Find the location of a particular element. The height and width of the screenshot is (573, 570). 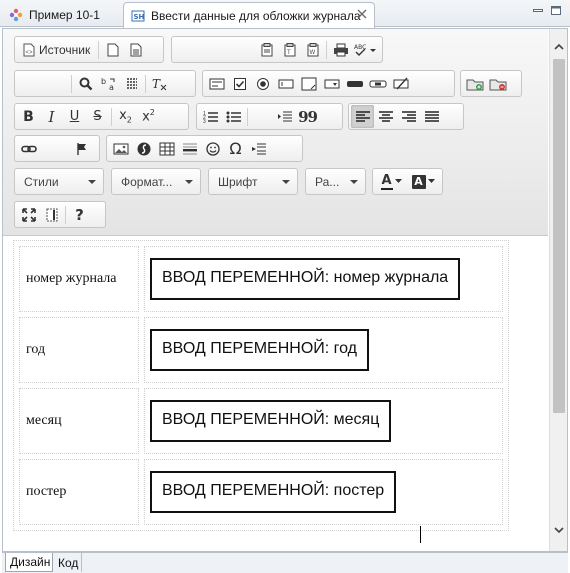

indent-button is located at coordinates (284, 116).